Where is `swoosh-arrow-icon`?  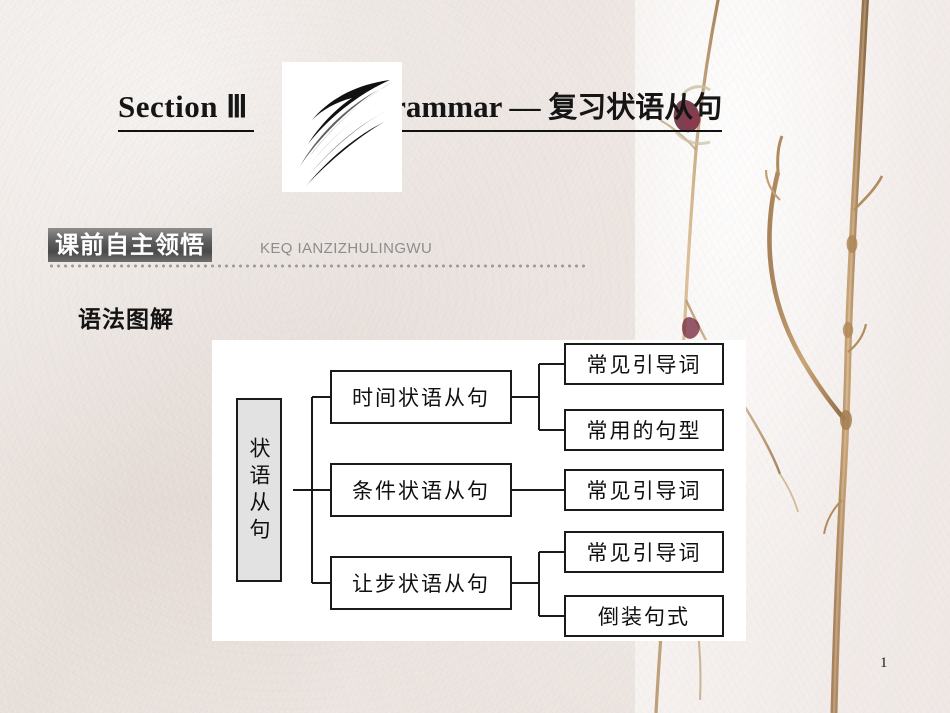 swoosh-arrow-icon is located at coordinates (346, 133).